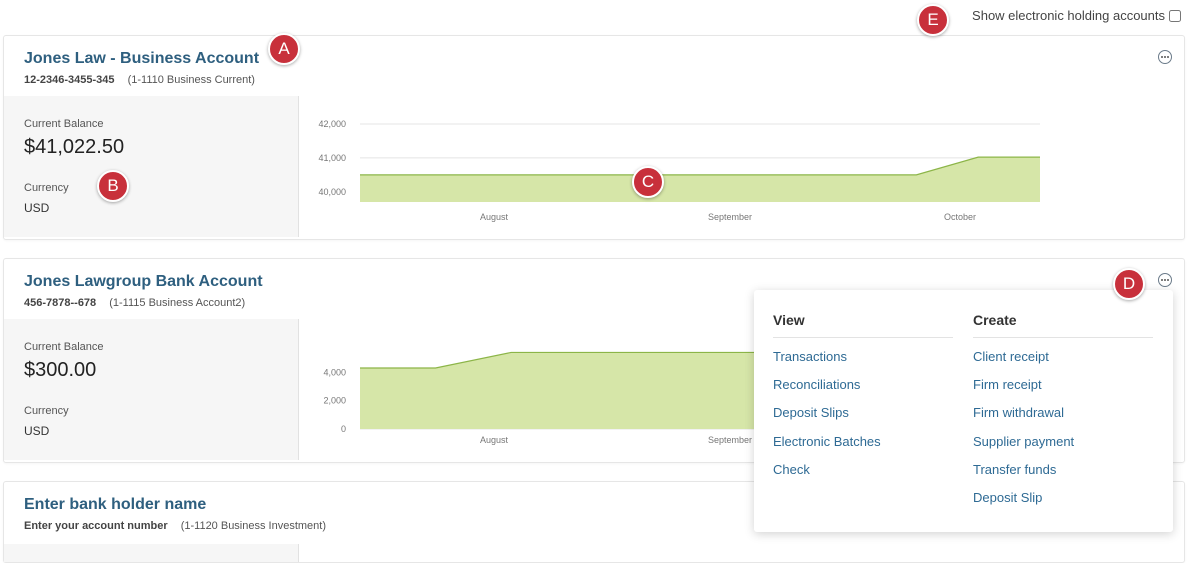 Image resolution: width=1199 pixels, height=563 pixels. I want to click on balance-panel: Current Balance $300.00 Currency USD, so click(151, 389).